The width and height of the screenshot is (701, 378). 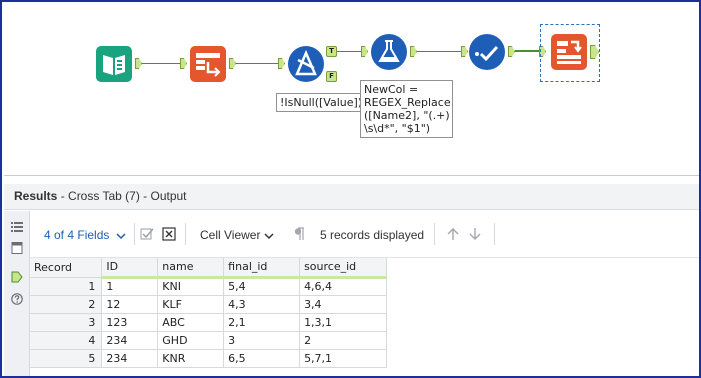 I want to click on records-displayed: 5 records displayed, so click(x=372, y=235).